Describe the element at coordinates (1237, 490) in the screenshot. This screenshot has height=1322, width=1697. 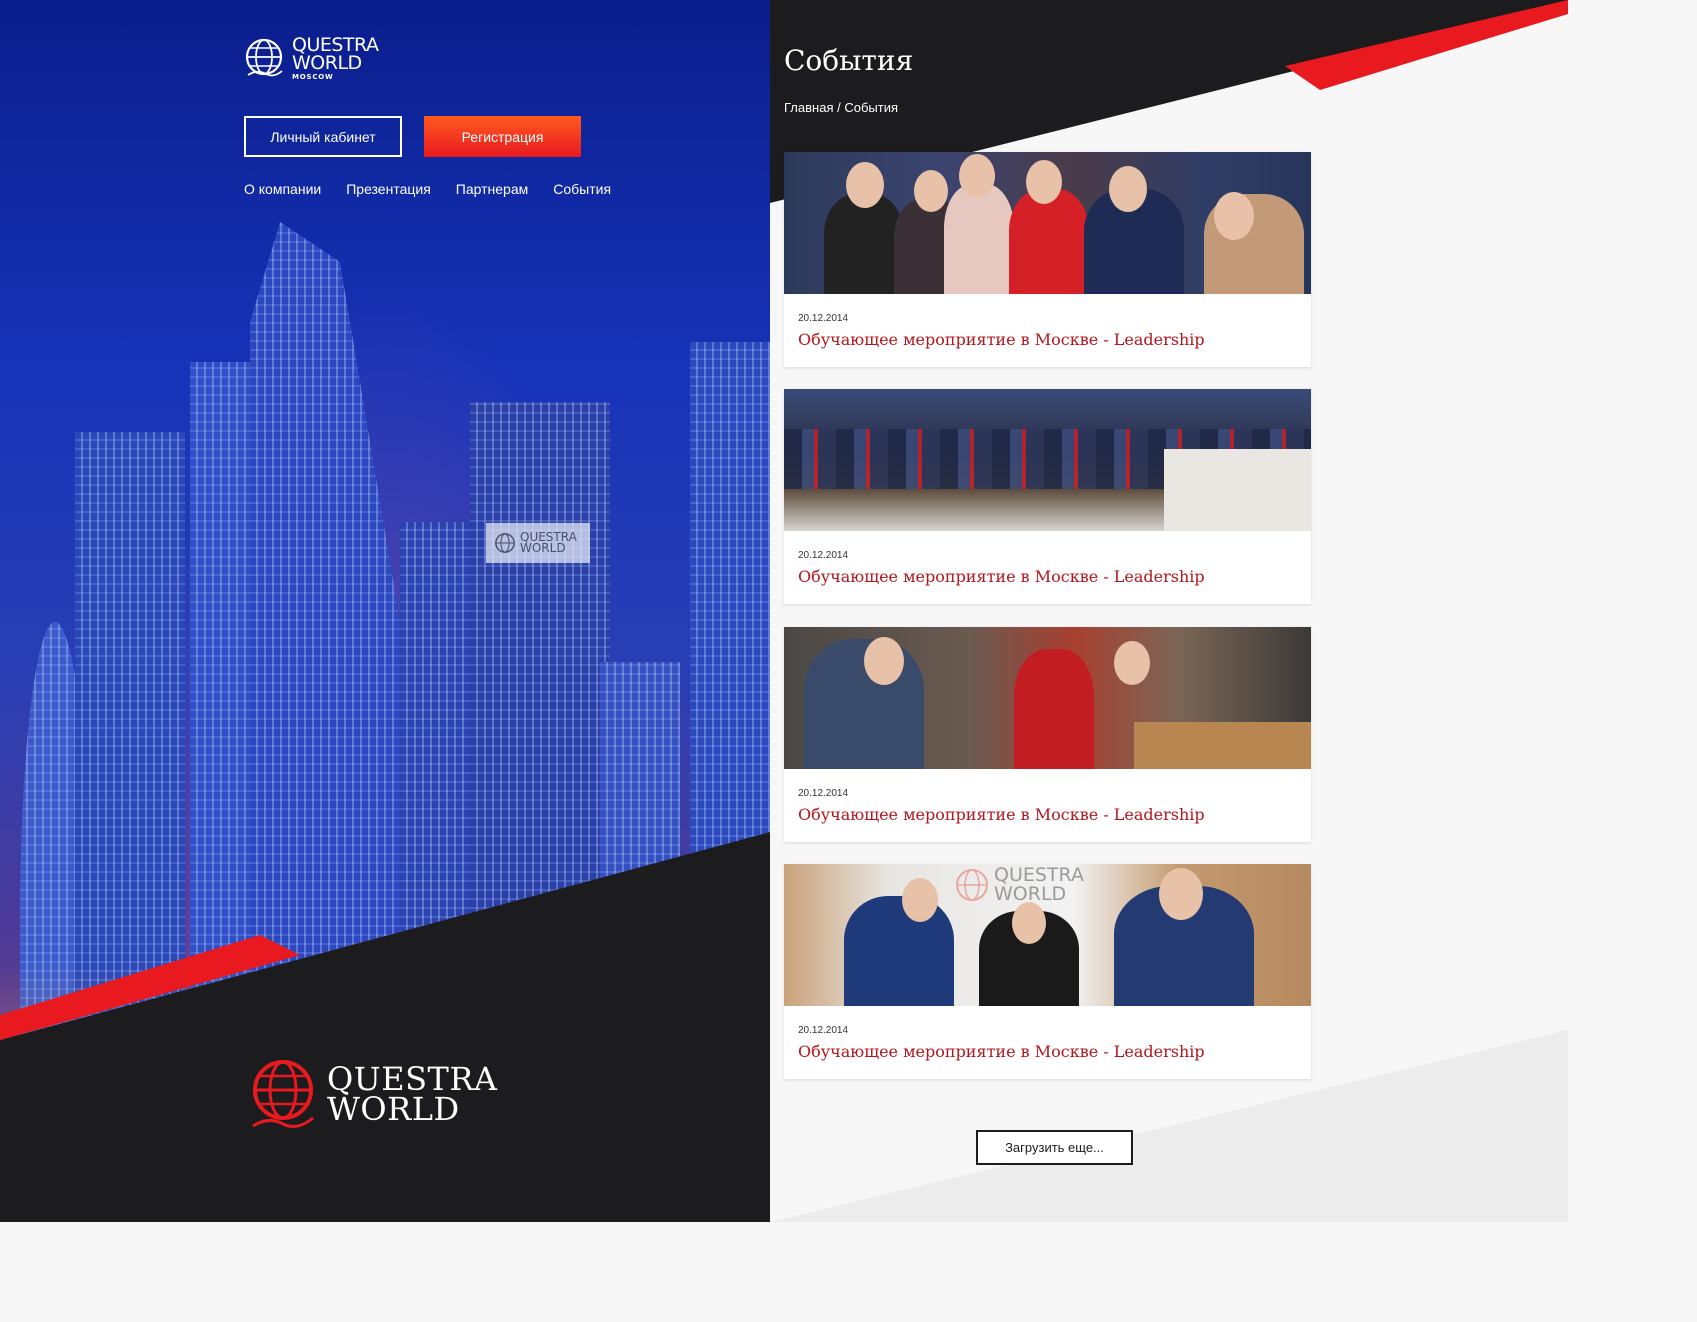
I see `table-area` at that location.